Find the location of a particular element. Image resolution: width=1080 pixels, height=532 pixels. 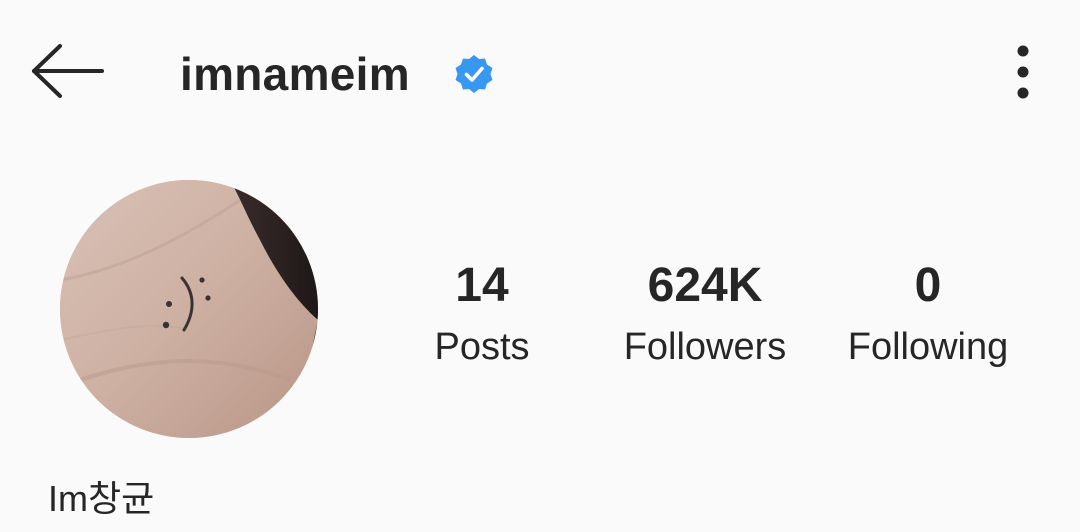

avatar is located at coordinates (189, 309).